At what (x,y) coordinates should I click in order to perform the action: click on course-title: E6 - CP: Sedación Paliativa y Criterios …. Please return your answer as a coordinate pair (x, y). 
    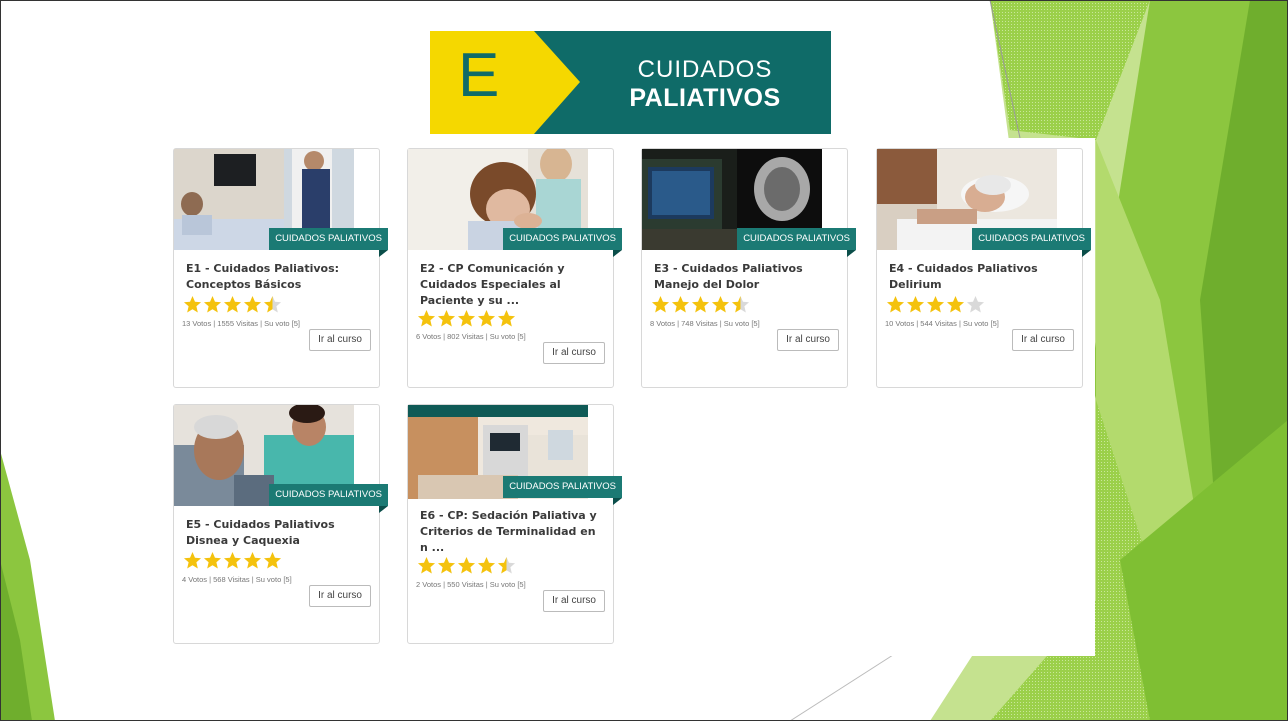
    Looking at the image, I should click on (512, 532).